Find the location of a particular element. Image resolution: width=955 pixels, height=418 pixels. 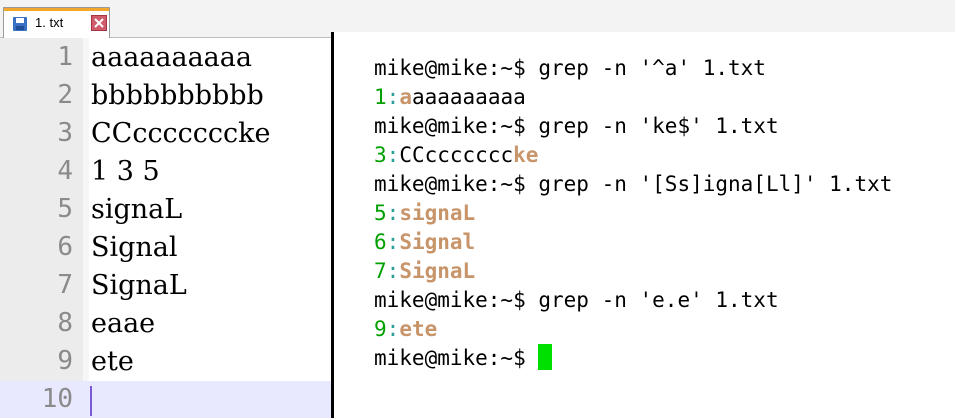

line-number: 3 is located at coordinates (65, 133).